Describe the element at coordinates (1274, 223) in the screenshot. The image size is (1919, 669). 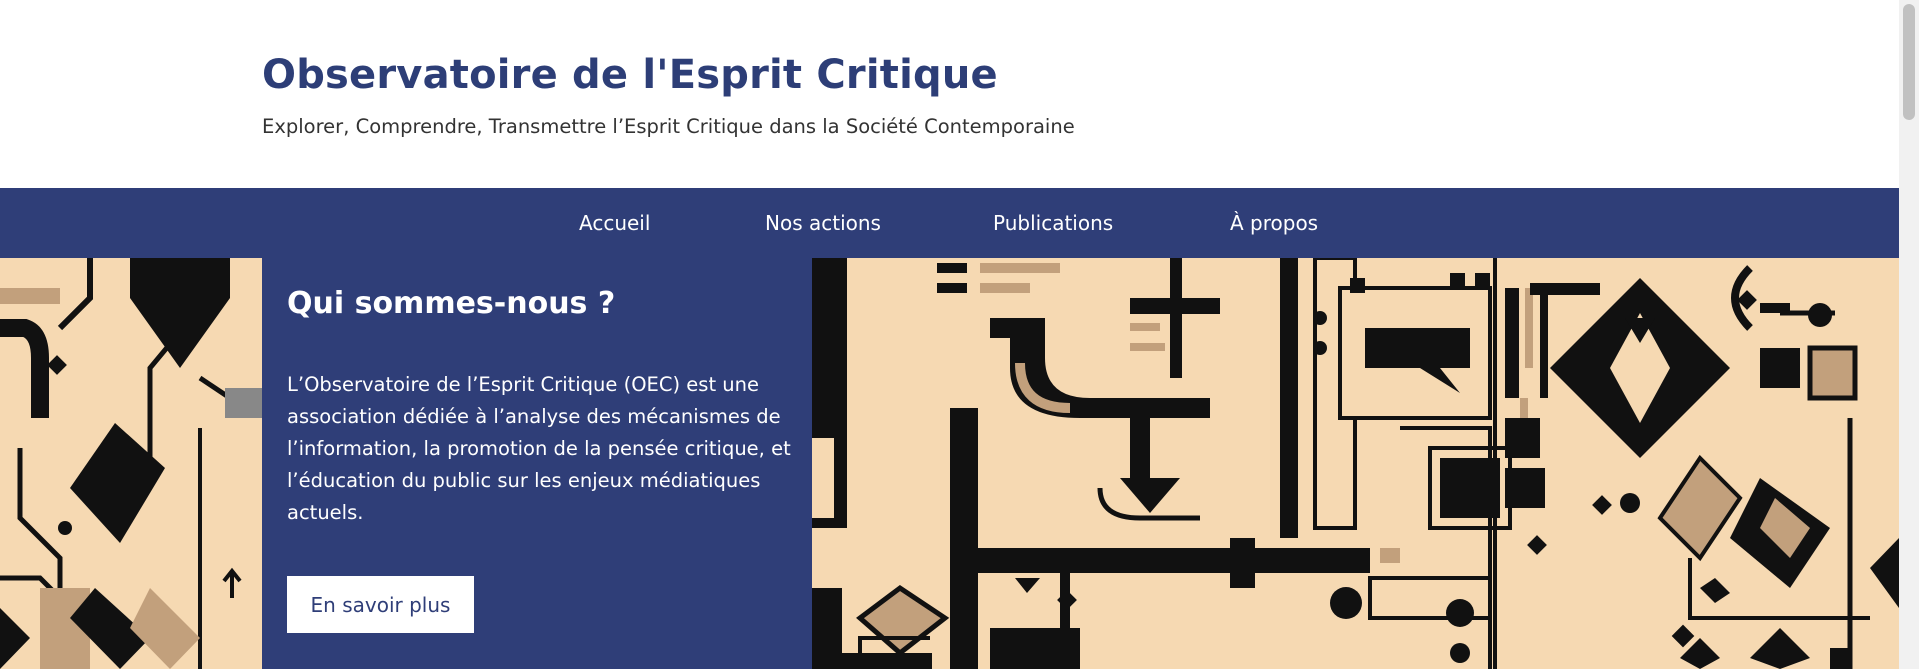
I see `nav-item-a-propos: À propos` at that location.